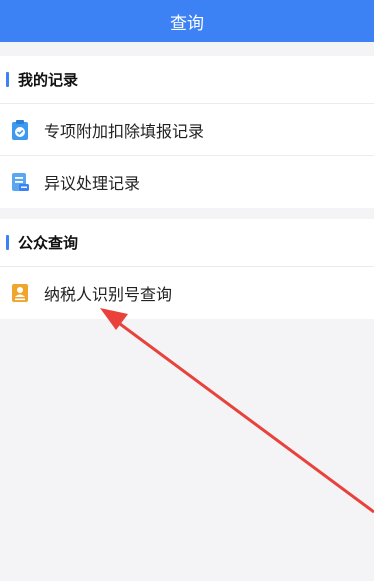  I want to click on list-item-special-deduction-records: 专项附加扣除填报记录, so click(187, 130).